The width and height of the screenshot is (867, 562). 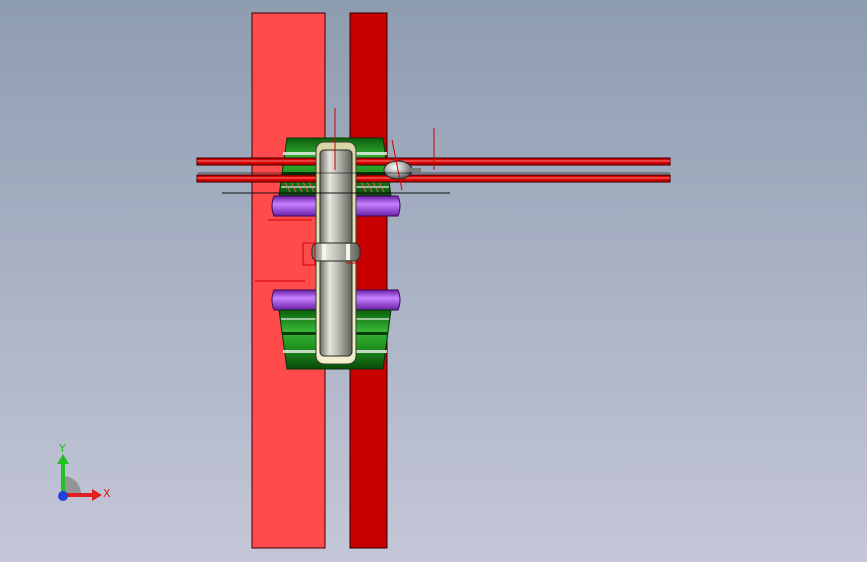 I want to click on y-axis-head, so click(x=63, y=459).